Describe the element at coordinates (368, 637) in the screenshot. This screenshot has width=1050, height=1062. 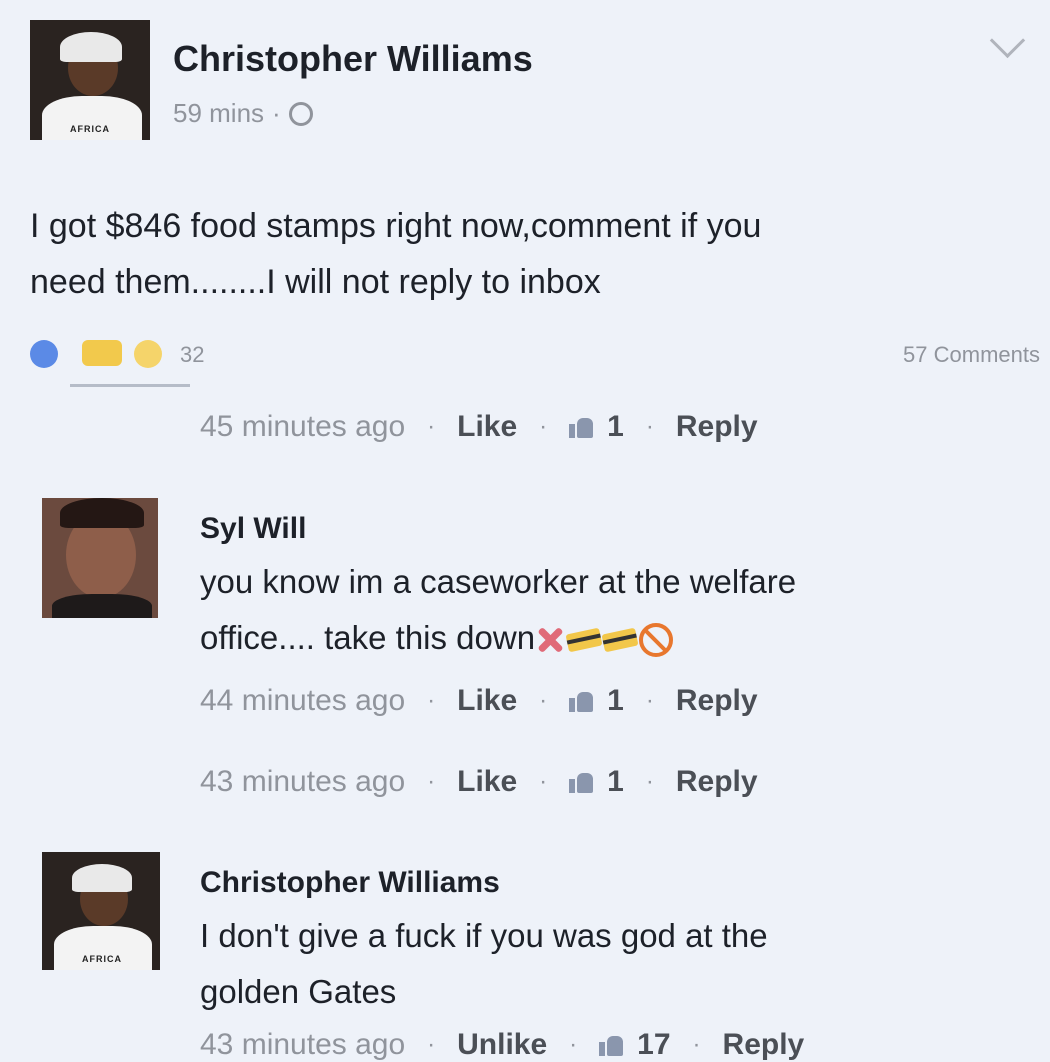
I see `comment-text-span: office.... take this down` at that location.